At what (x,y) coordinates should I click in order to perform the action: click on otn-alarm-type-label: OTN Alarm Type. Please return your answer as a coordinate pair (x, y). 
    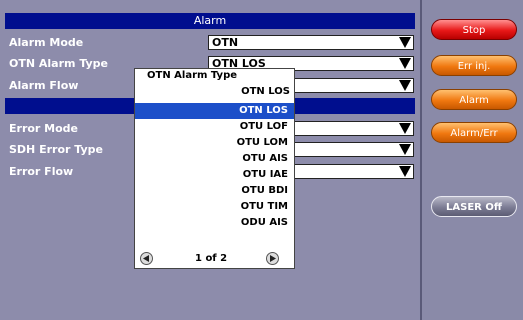
    Looking at the image, I should click on (59, 63).